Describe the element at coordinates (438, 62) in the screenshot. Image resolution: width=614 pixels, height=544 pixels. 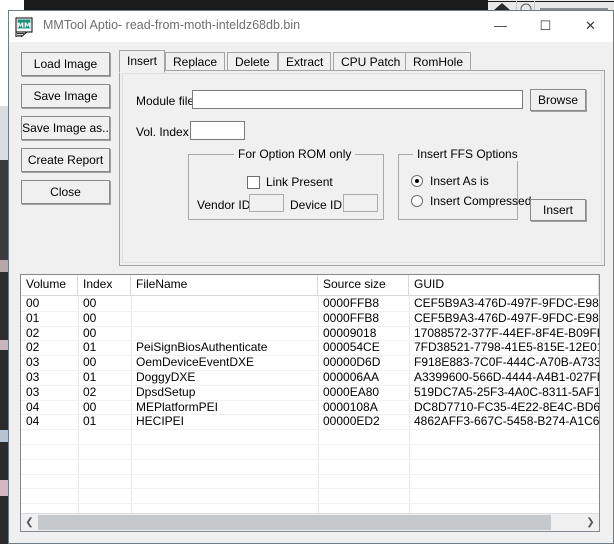
I see `tab-romhole: RomHole` at that location.